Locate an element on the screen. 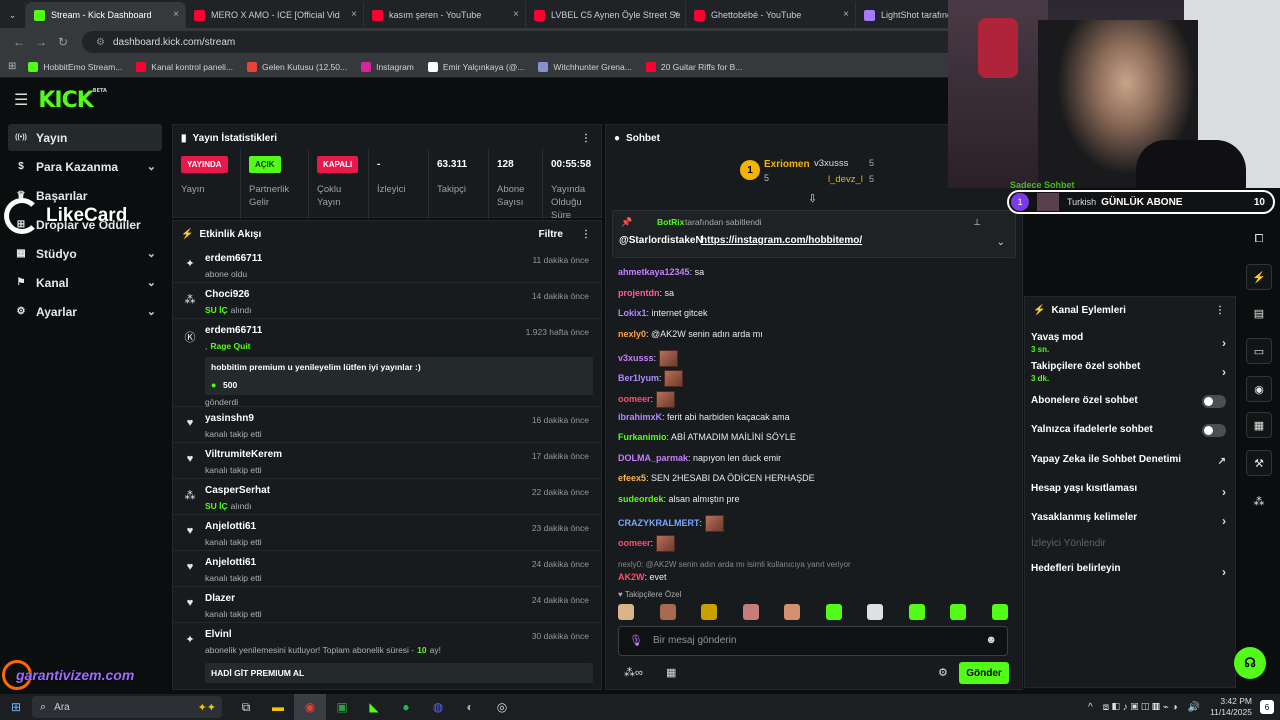 The image size is (1280, 720). broadcast-icon: ◉ is located at coordinates (1259, 389).